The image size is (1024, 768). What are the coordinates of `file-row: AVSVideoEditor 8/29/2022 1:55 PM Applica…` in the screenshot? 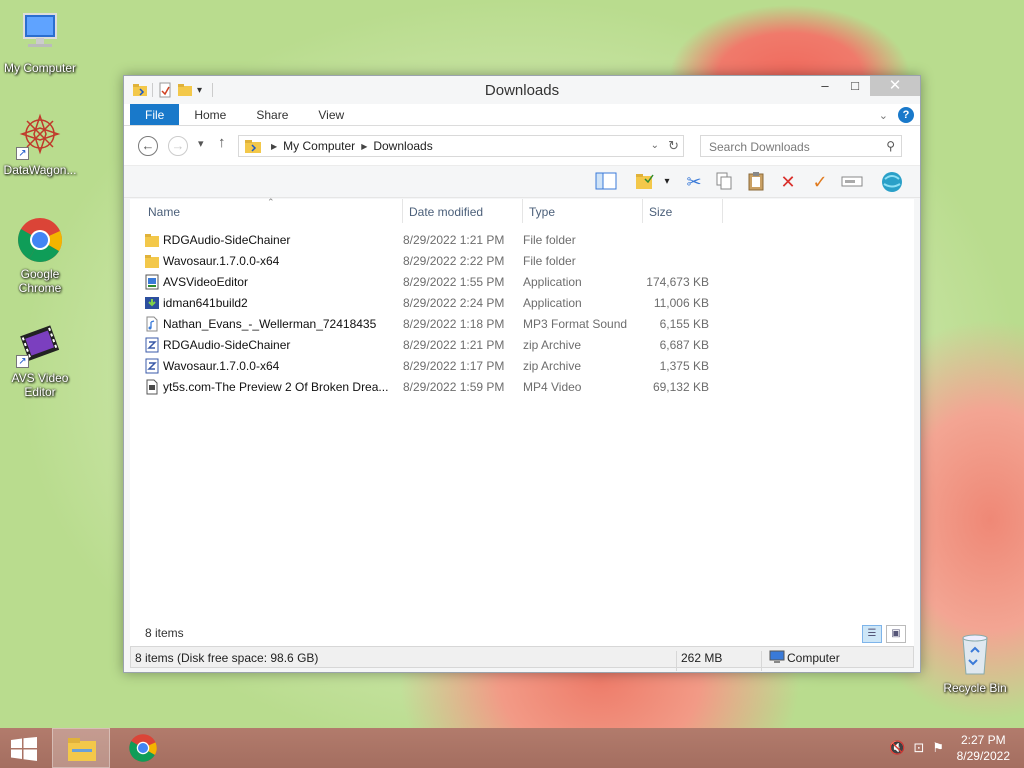 It's located at (522, 281).